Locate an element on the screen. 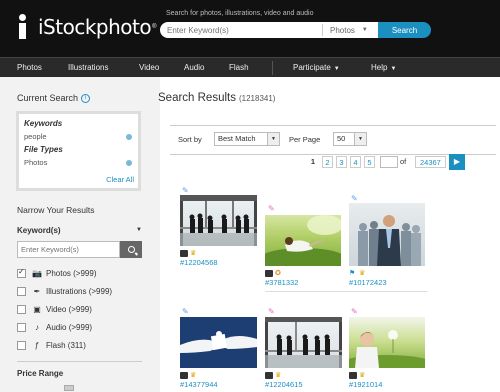 This screenshot has height=392, width=500. keyword-filter-input is located at coordinates (68, 249).